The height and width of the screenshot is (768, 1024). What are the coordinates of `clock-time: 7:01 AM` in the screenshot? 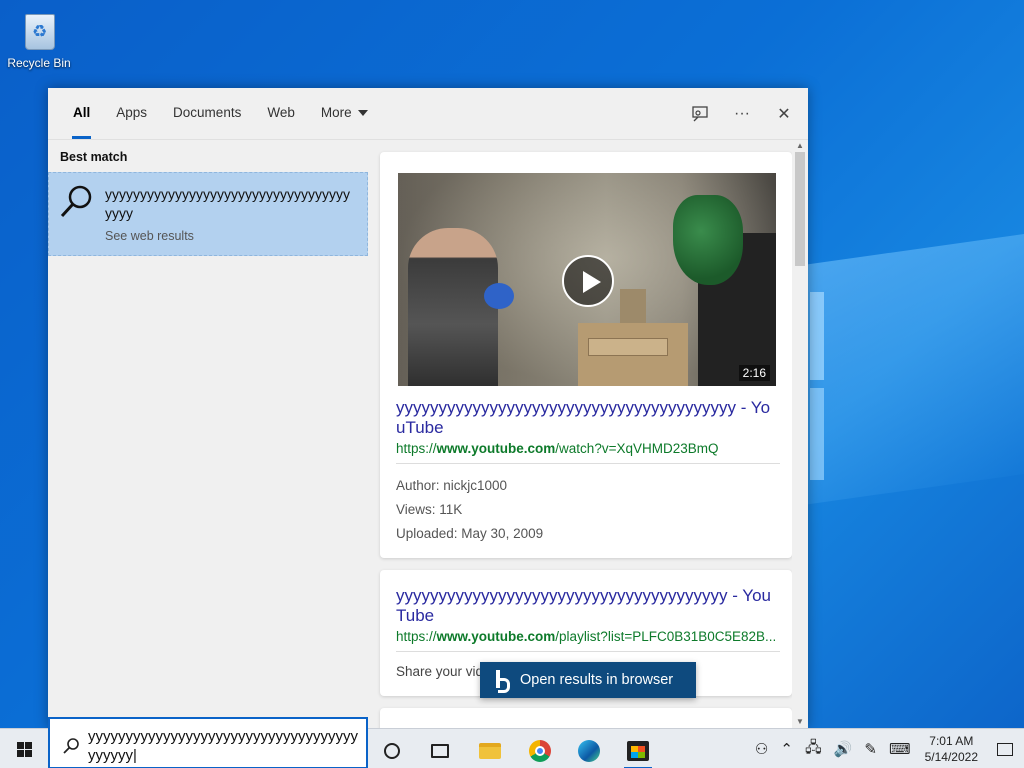 It's located at (951, 741).